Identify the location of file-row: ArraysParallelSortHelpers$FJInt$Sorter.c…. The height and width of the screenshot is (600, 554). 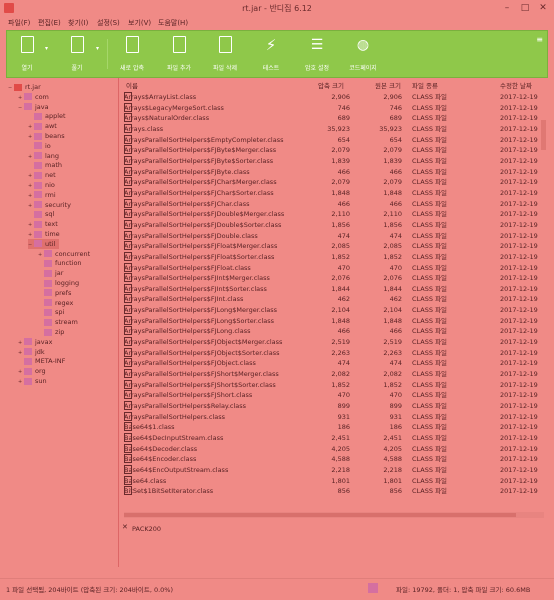
(329, 289).